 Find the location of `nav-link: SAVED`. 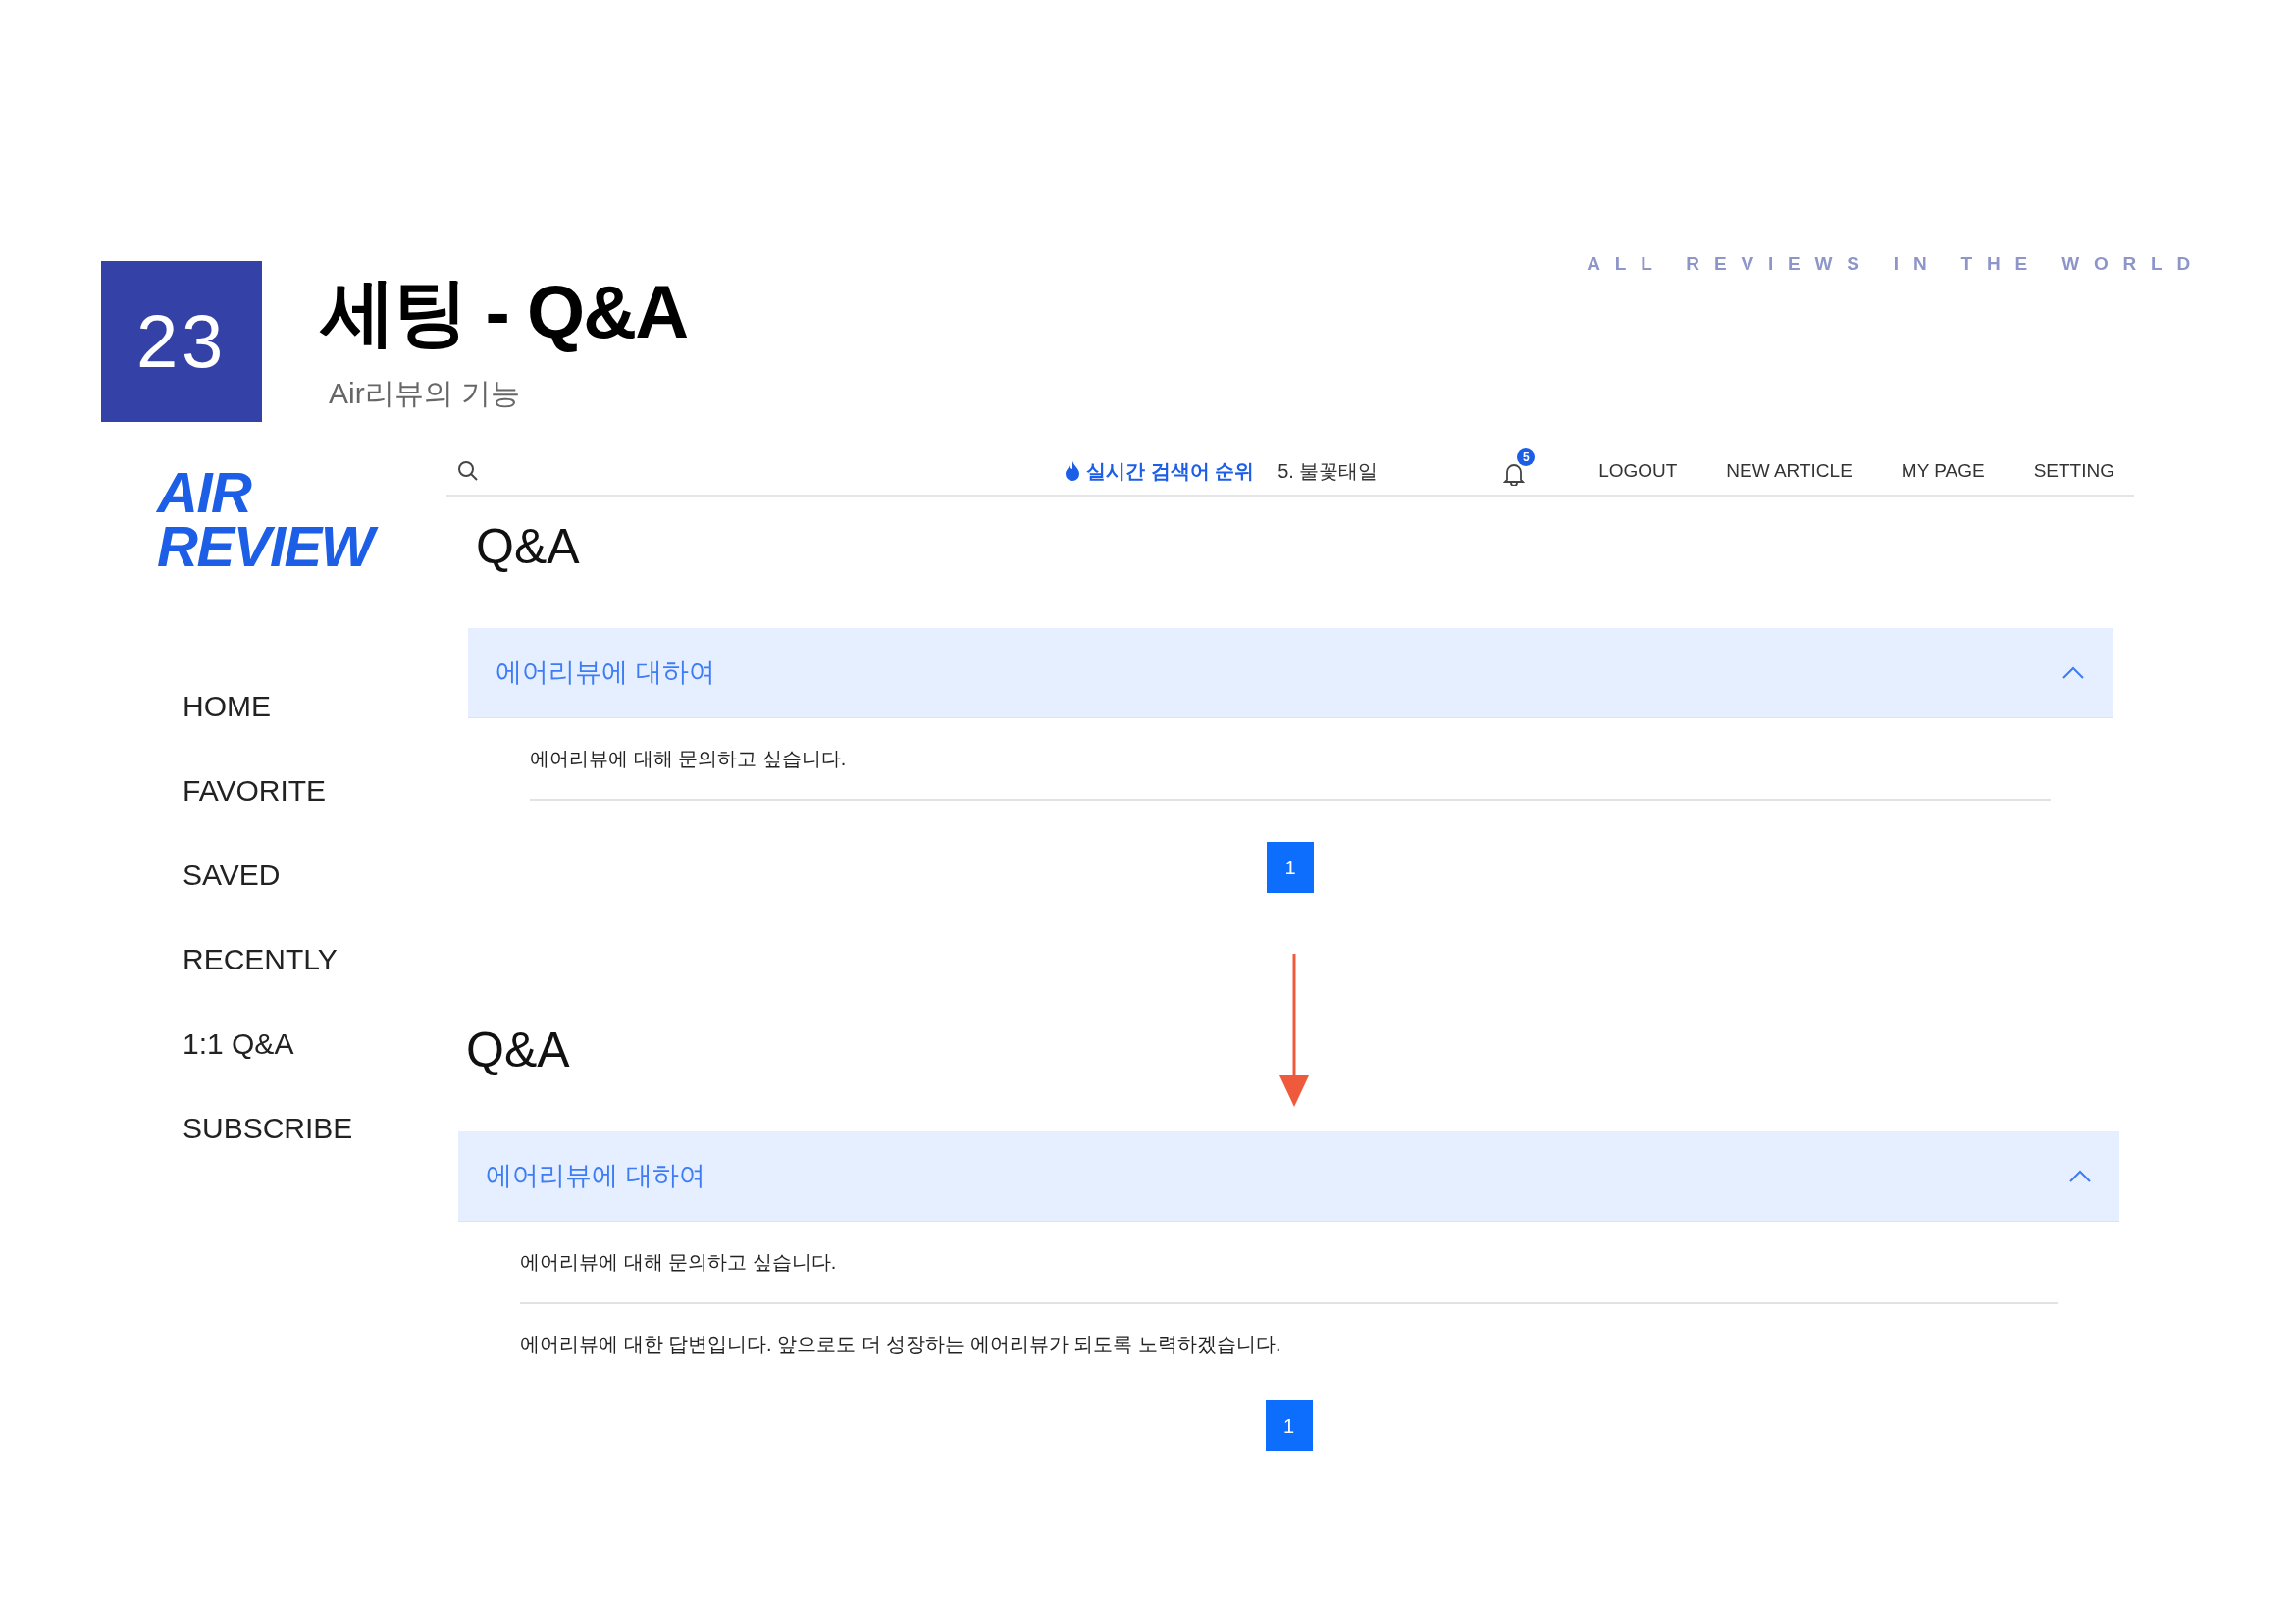

nav-link: SAVED is located at coordinates (314, 876).